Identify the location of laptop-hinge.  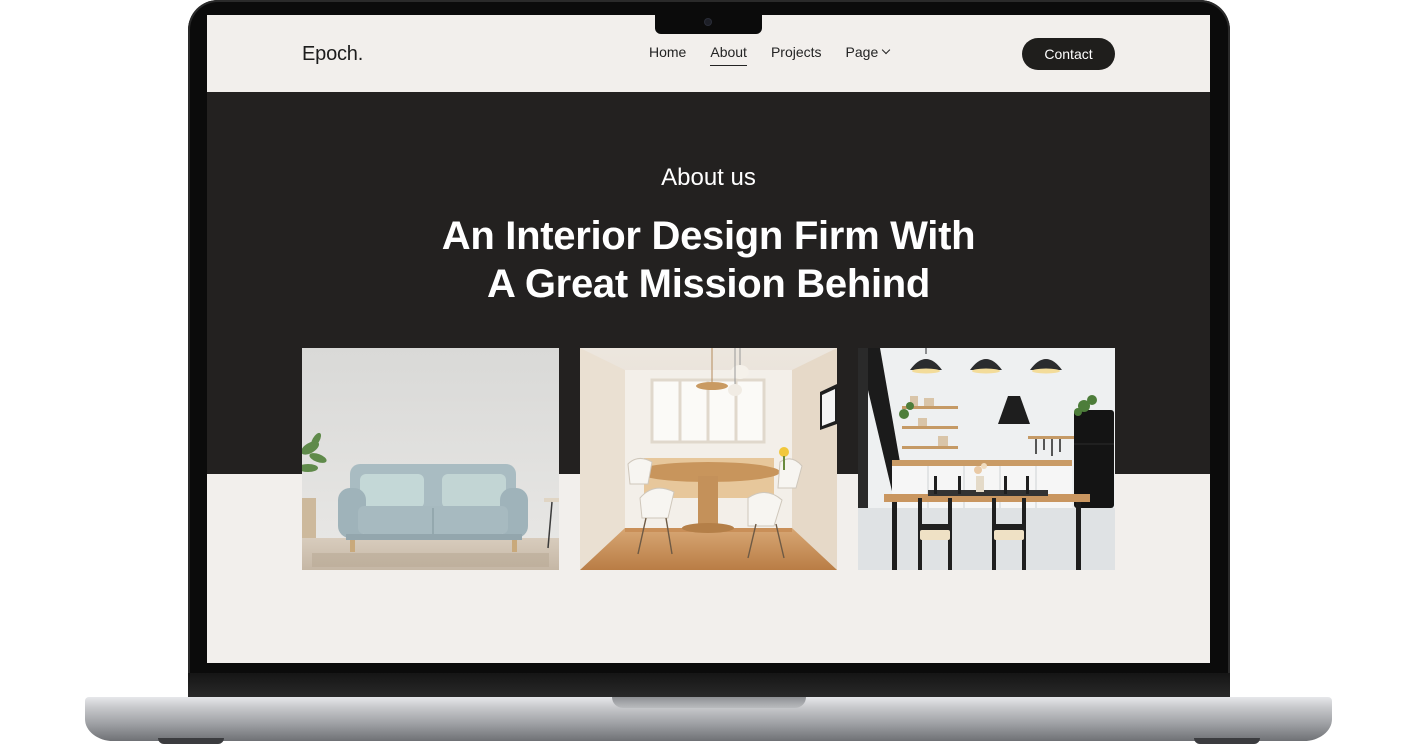
(709, 686).